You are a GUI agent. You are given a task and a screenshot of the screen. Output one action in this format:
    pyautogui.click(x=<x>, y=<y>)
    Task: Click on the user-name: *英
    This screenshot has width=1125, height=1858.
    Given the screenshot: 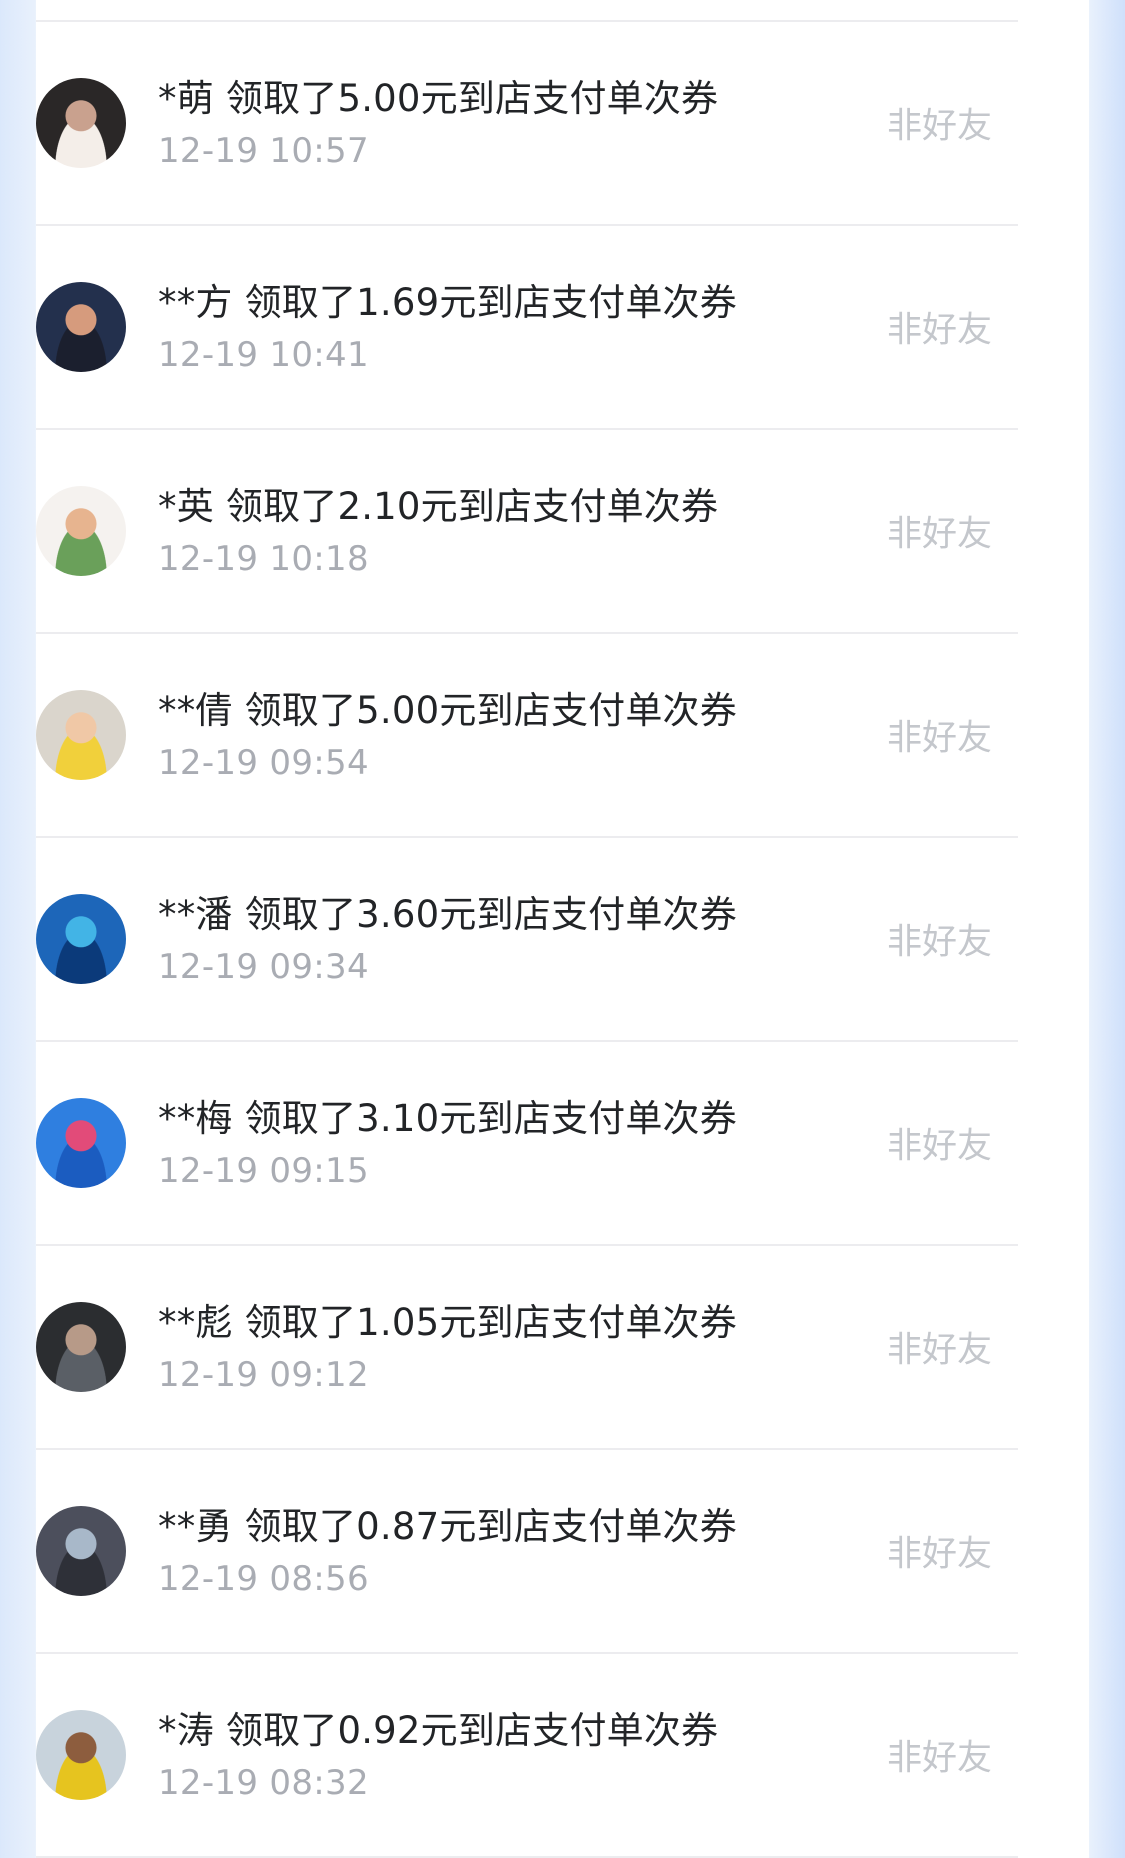 What is the action you would take?
    pyautogui.click(x=186, y=506)
    